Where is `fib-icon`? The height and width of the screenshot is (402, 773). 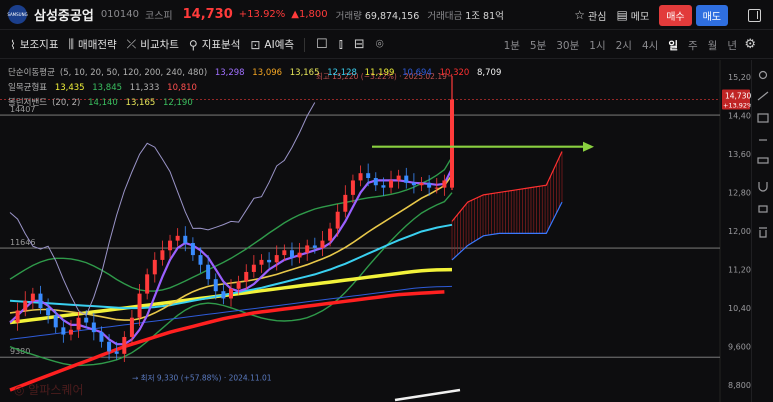 fib-icon is located at coordinates (763, 118).